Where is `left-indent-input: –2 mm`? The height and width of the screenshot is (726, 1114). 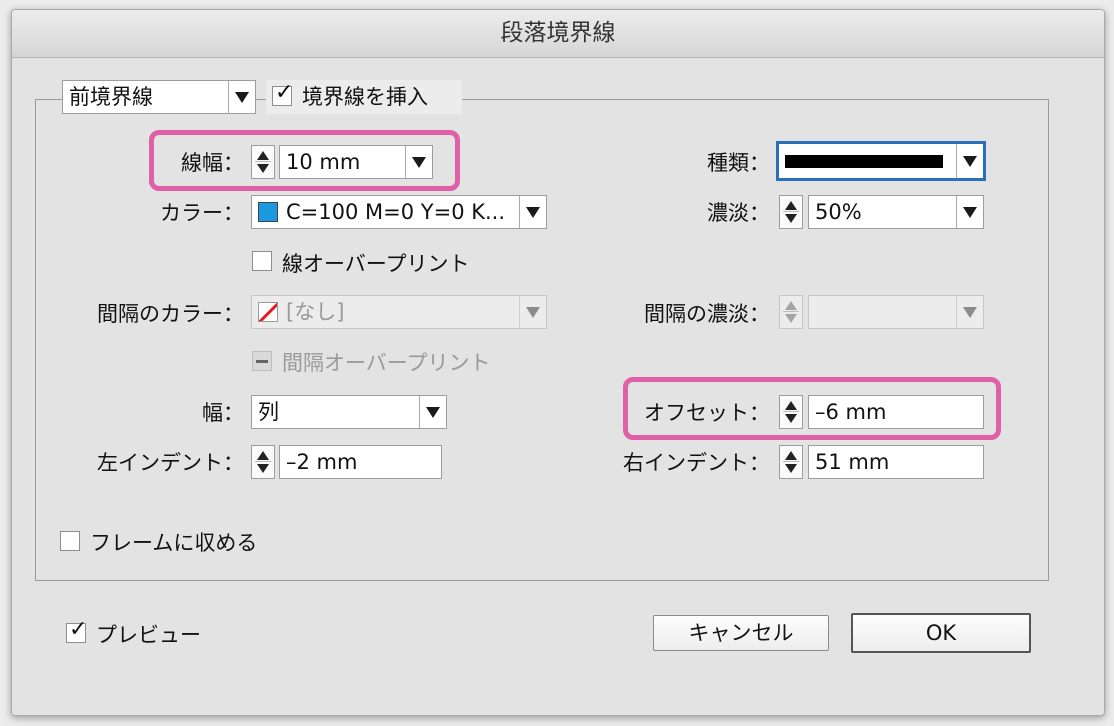 left-indent-input: –2 mm is located at coordinates (360, 462).